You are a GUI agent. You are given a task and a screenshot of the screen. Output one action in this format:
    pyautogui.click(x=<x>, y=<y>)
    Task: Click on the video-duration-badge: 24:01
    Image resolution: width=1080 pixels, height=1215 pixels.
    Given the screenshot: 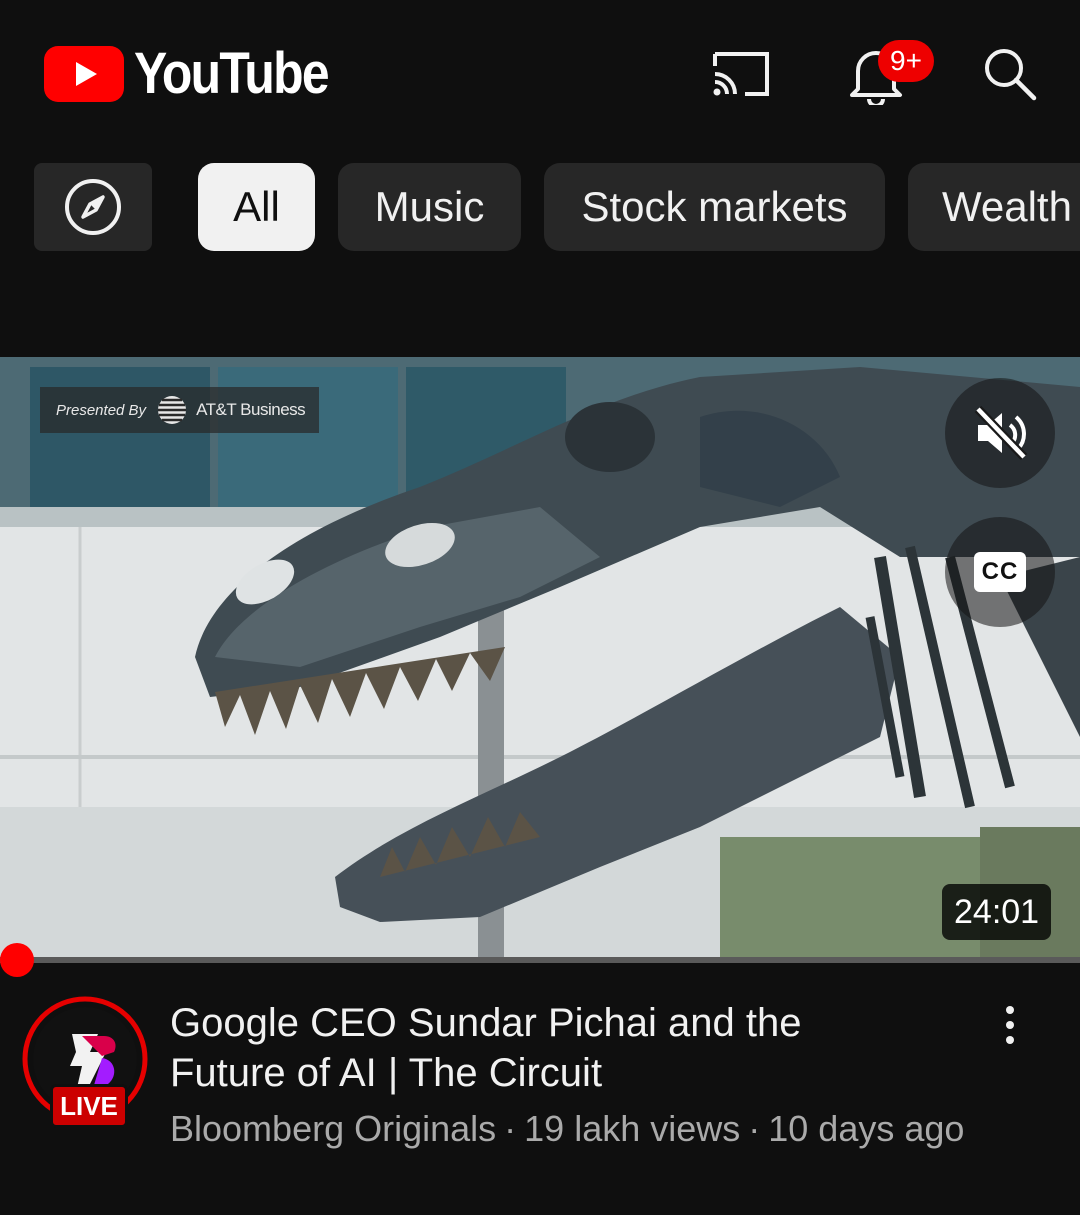 What is the action you would take?
    pyautogui.click(x=997, y=912)
    